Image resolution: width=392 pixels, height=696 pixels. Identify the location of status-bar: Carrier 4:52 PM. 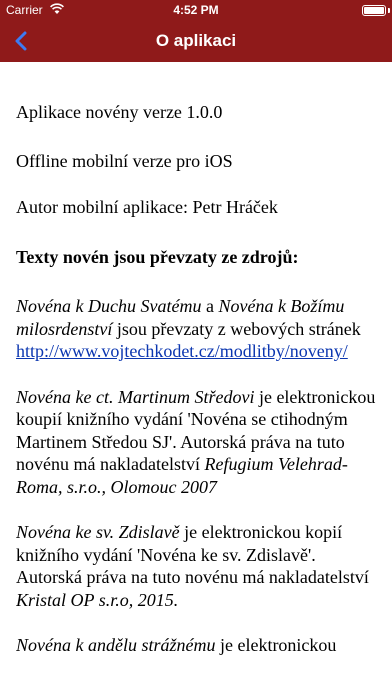
(196, 10).